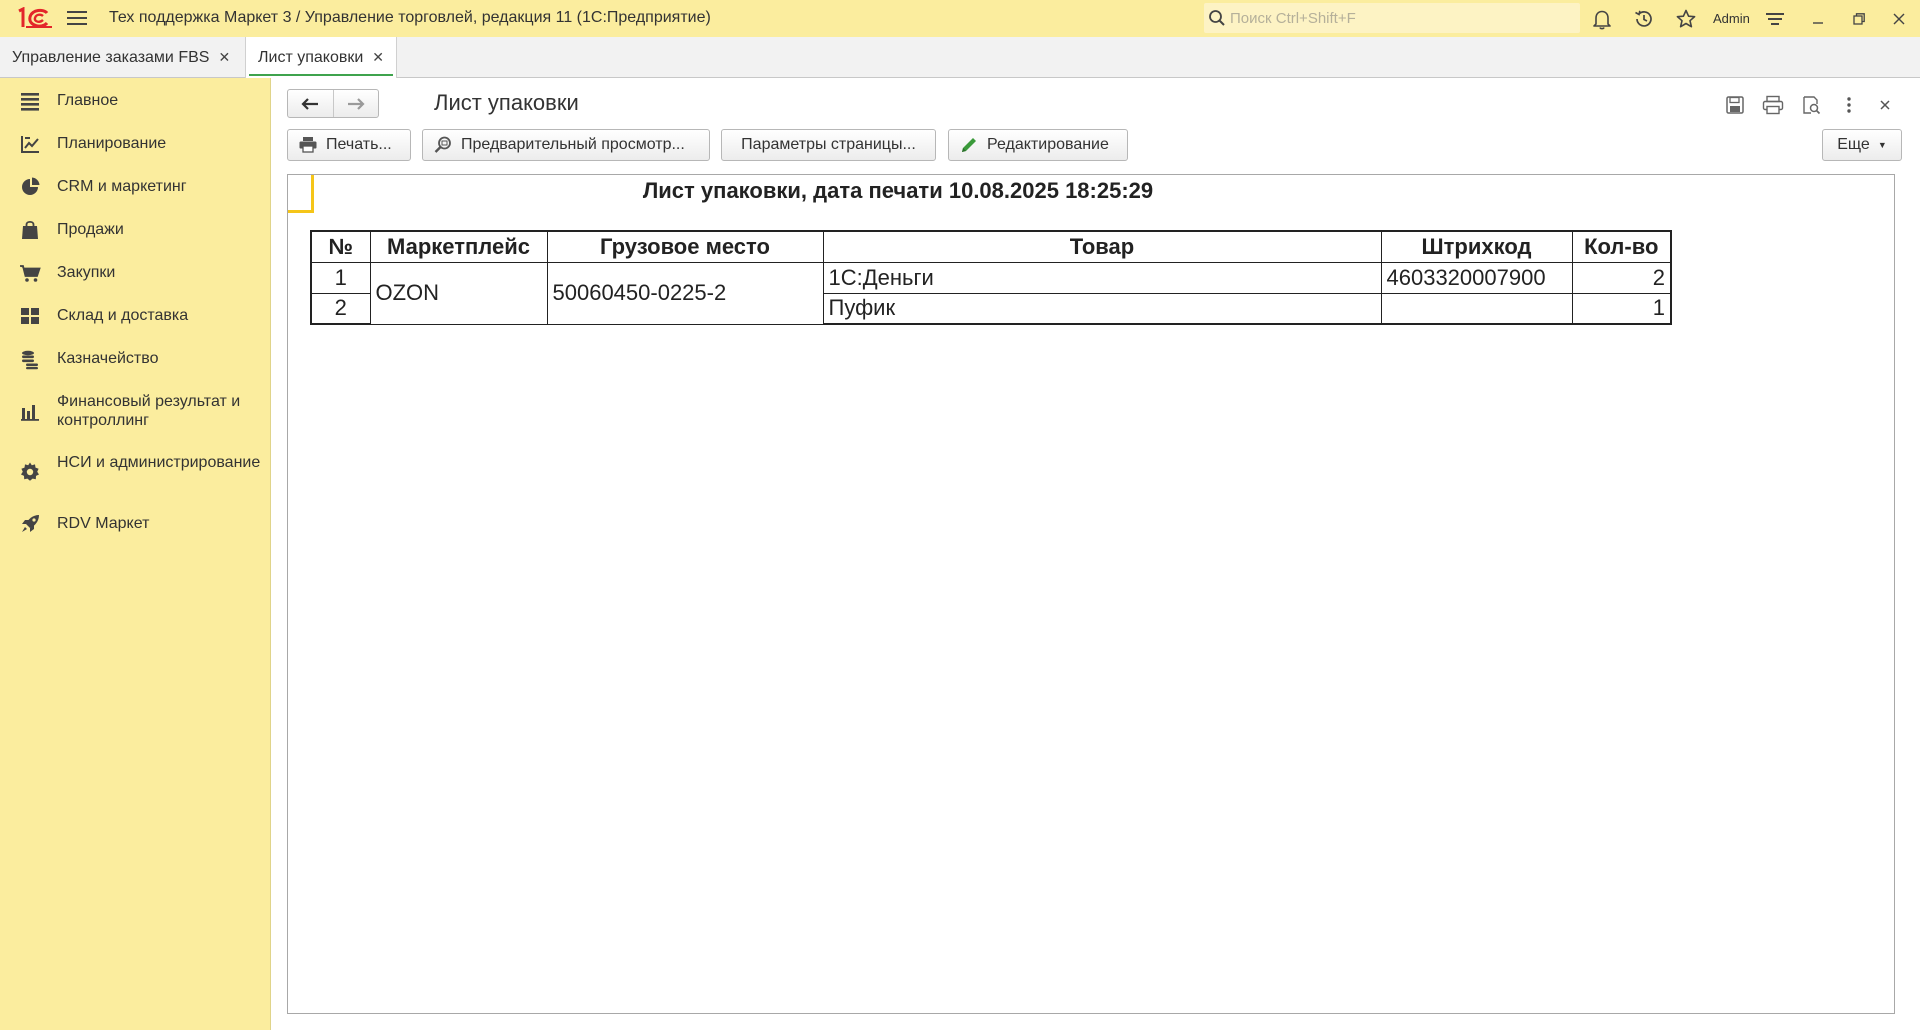 Image resolution: width=1920 pixels, height=1030 pixels. I want to click on save-button, so click(1735, 105).